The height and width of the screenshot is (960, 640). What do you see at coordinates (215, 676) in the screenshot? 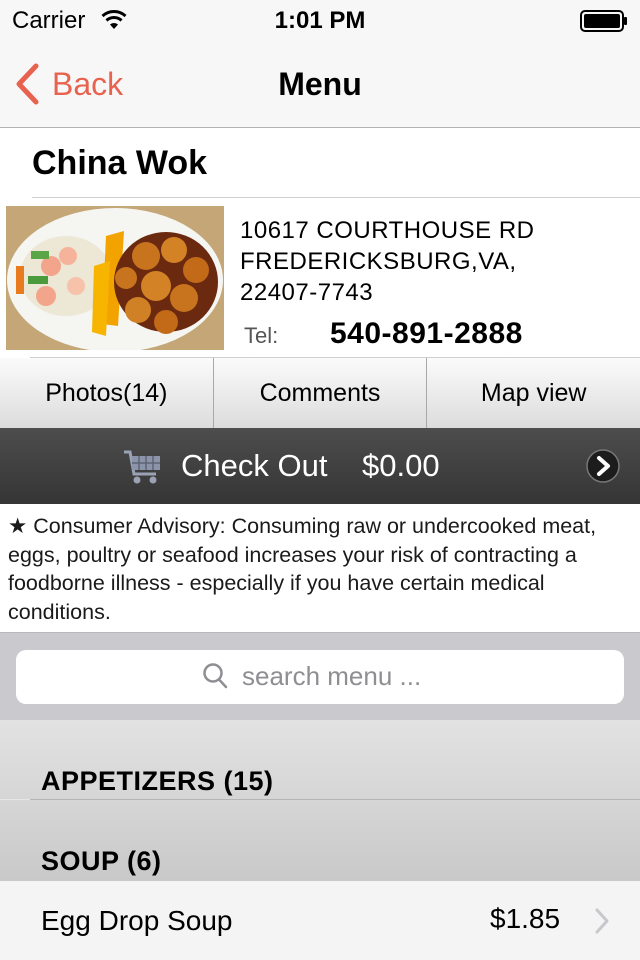
I see `search-icon` at bounding box center [215, 676].